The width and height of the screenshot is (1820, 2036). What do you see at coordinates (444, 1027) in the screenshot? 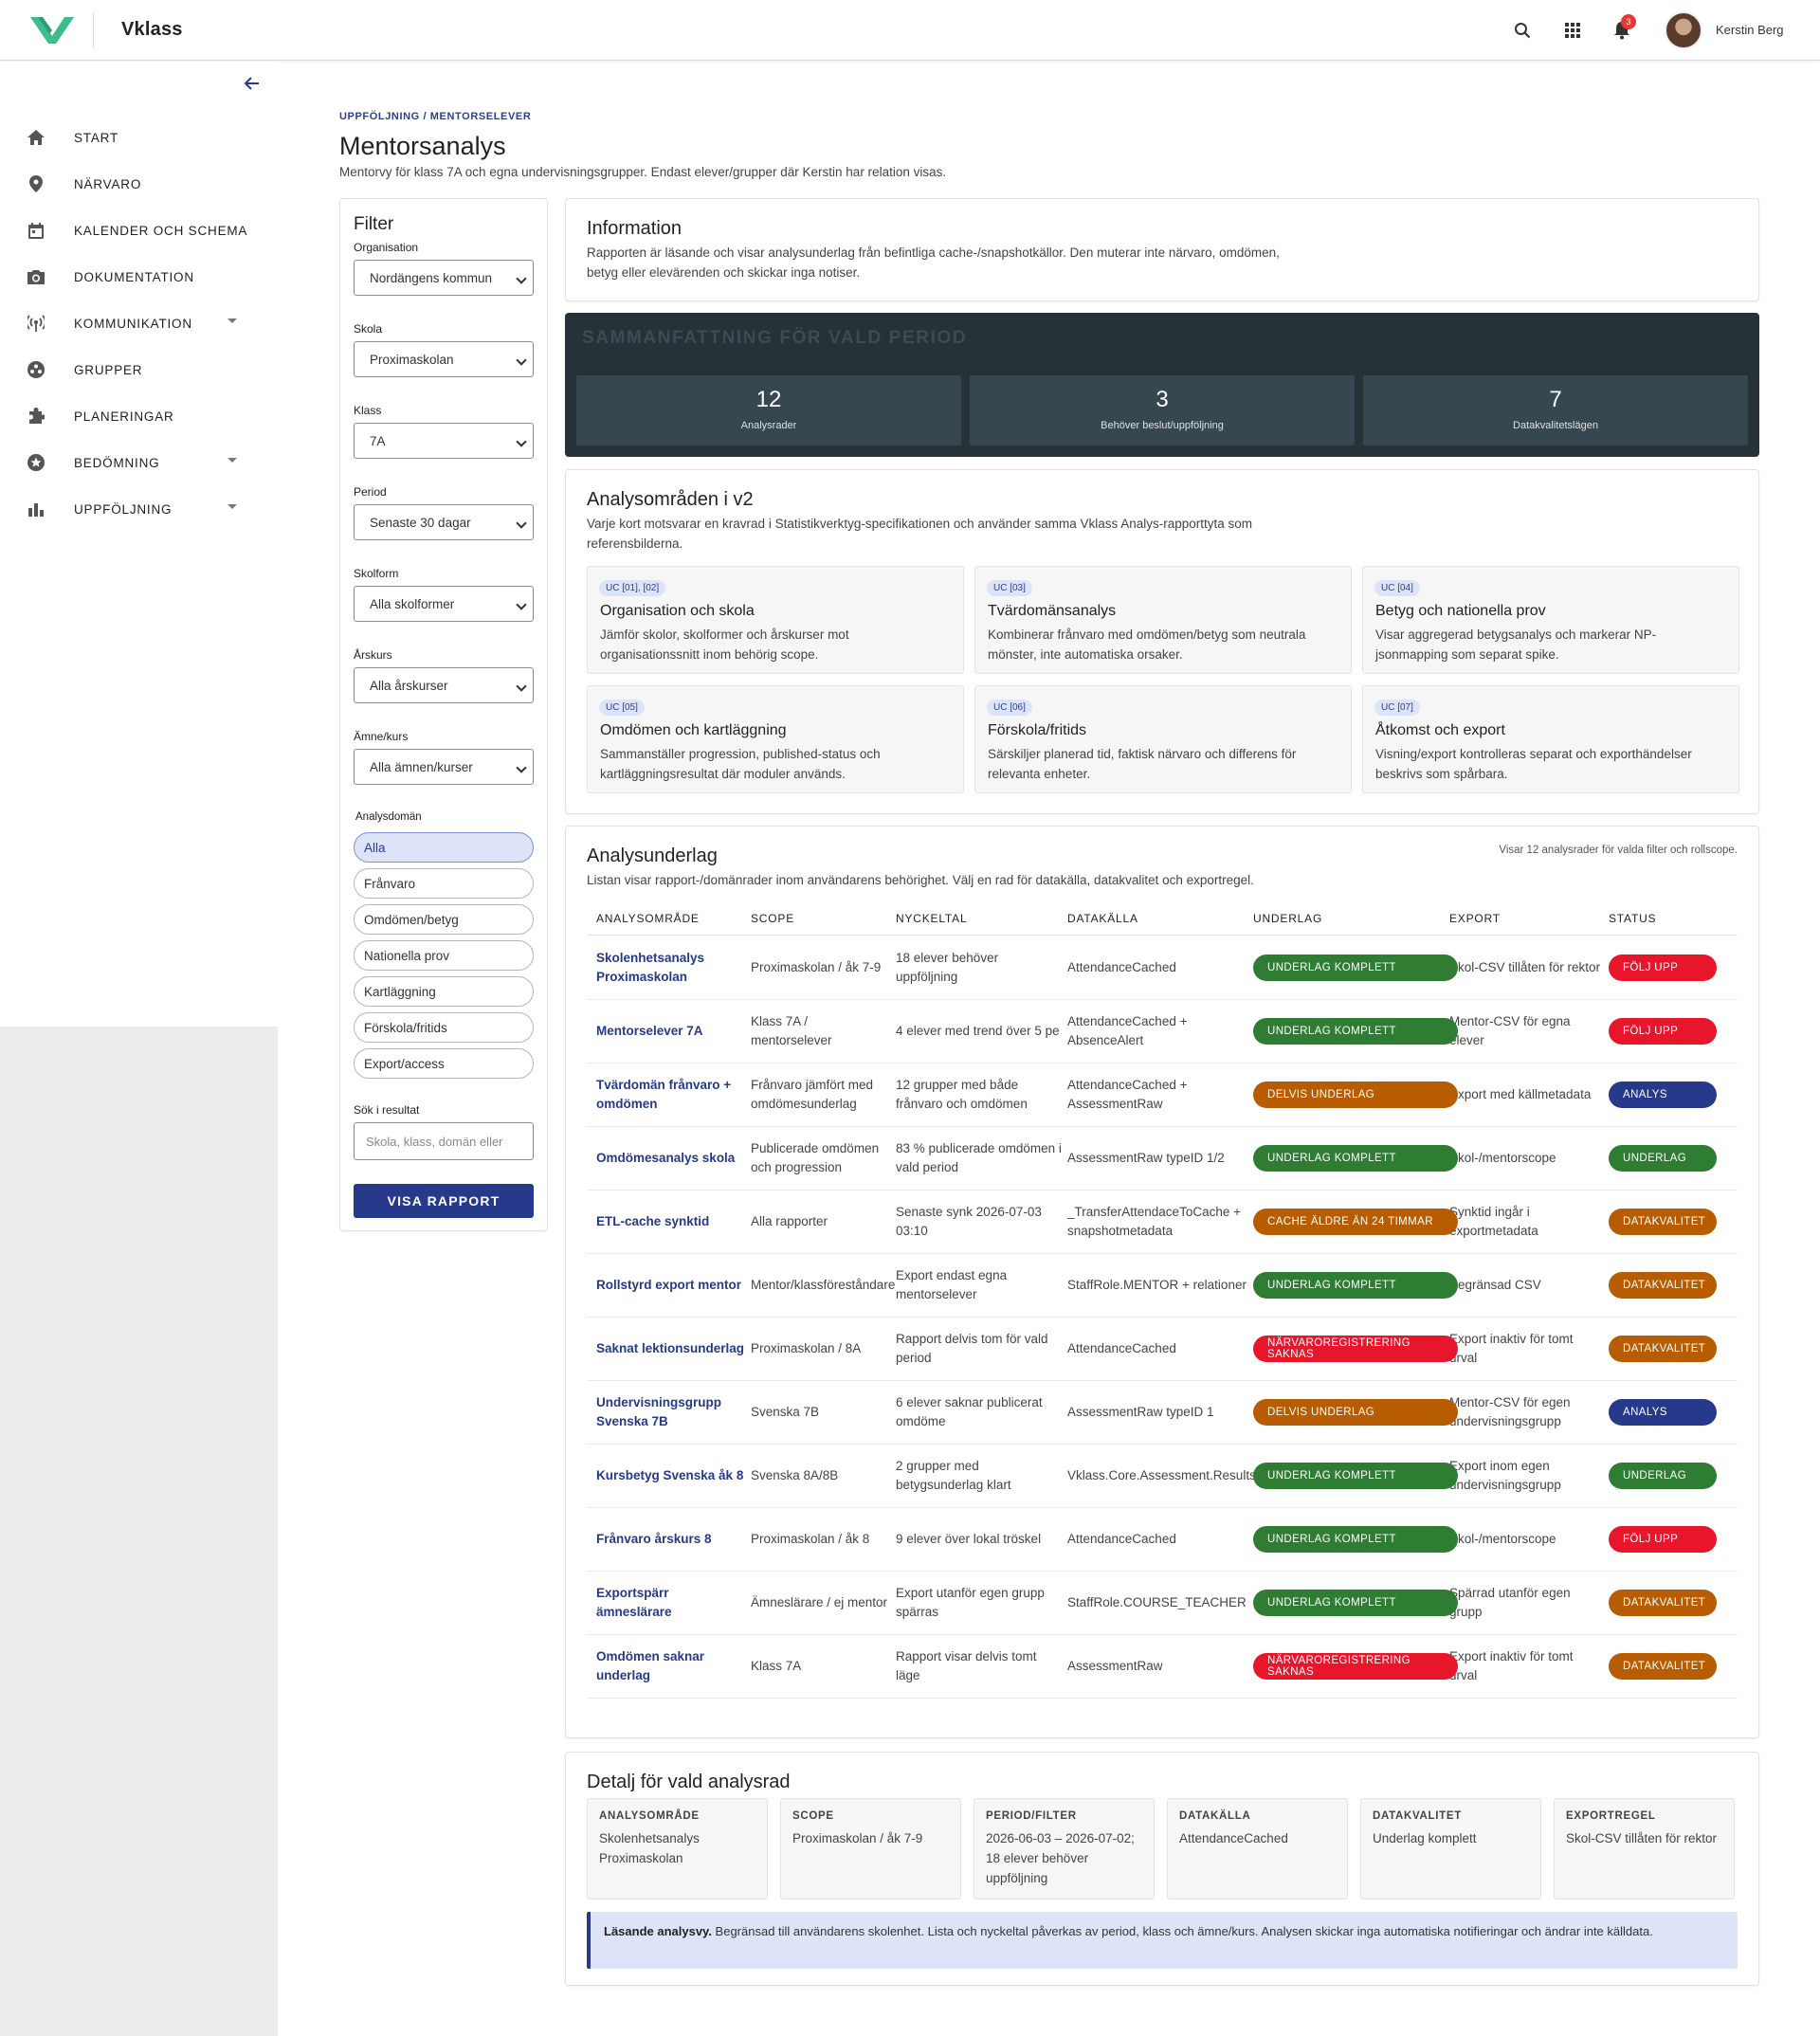
I see `domain-chip-forskola: Förskola/fritids` at bounding box center [444, 1027].